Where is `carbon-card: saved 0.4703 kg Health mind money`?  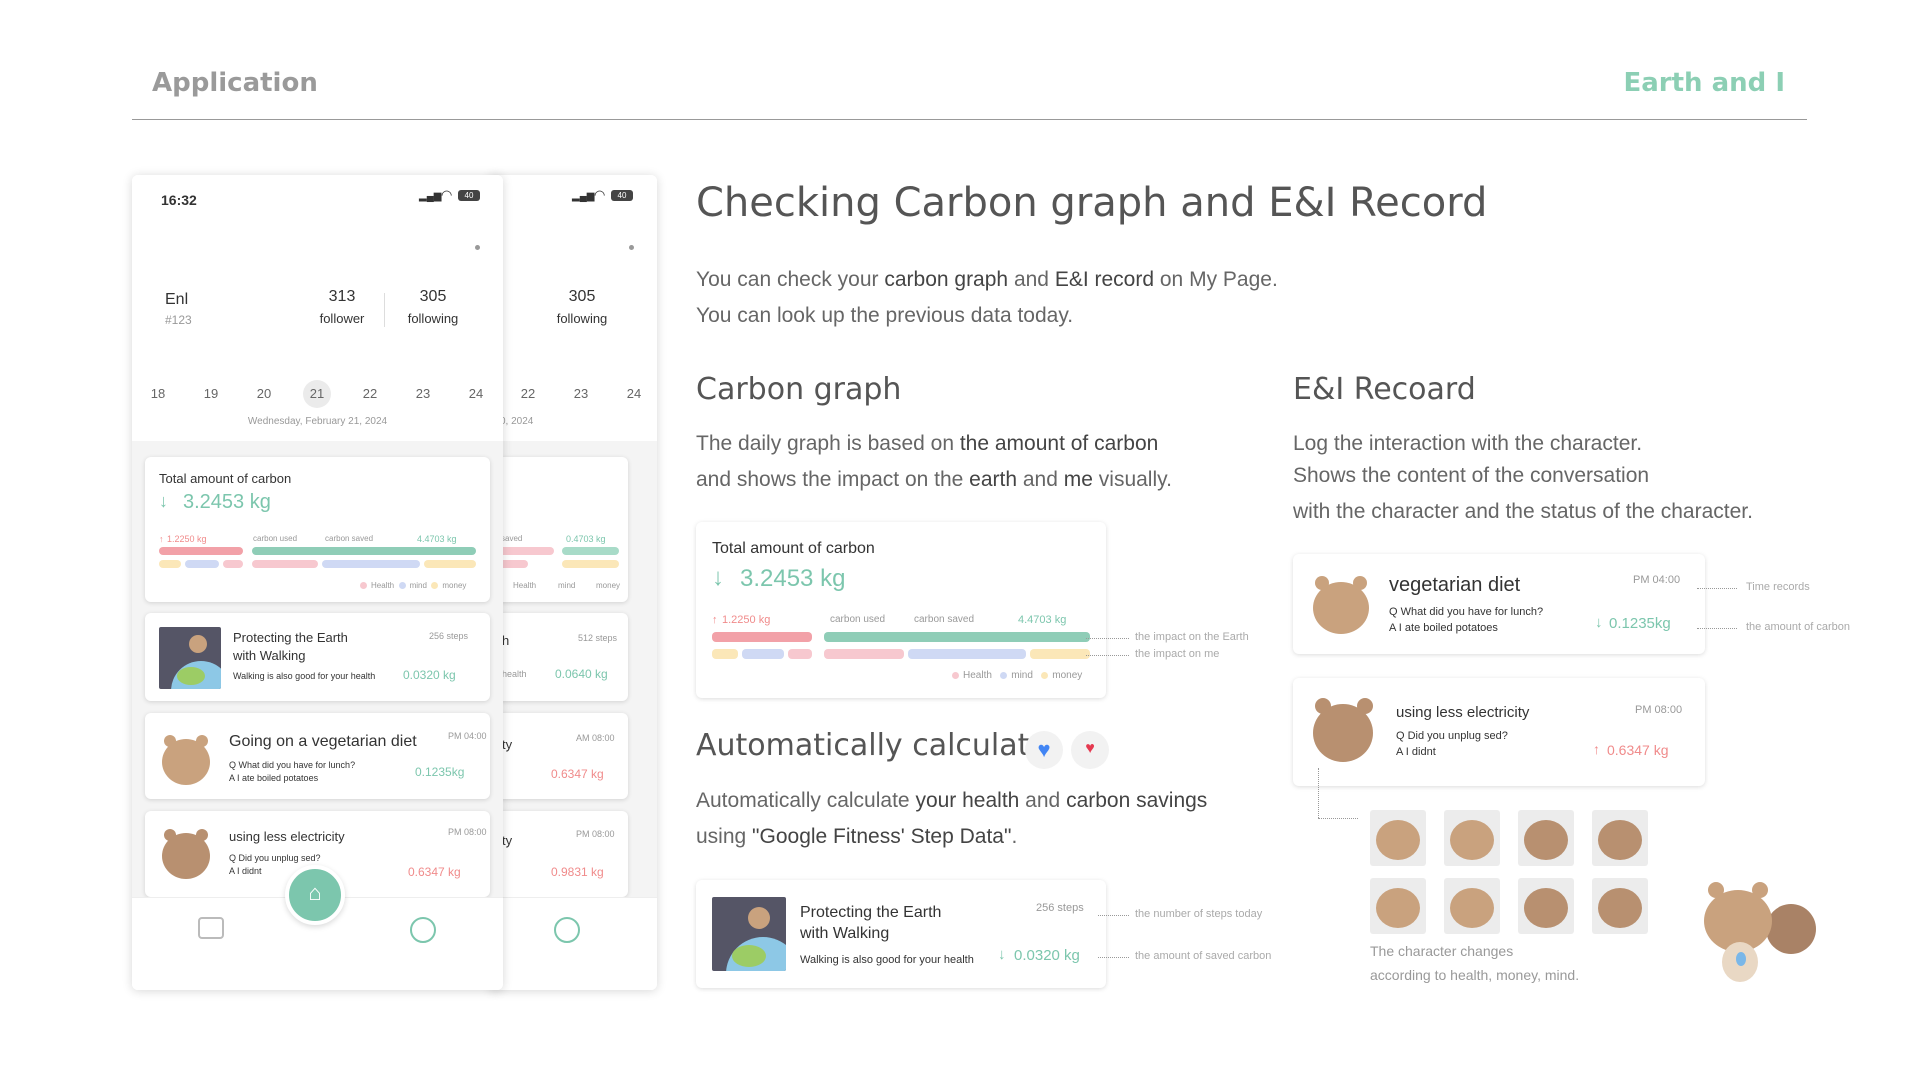
carbon-card: saved 0.4703 kg Health mind money is located at coordinates (563, 529).